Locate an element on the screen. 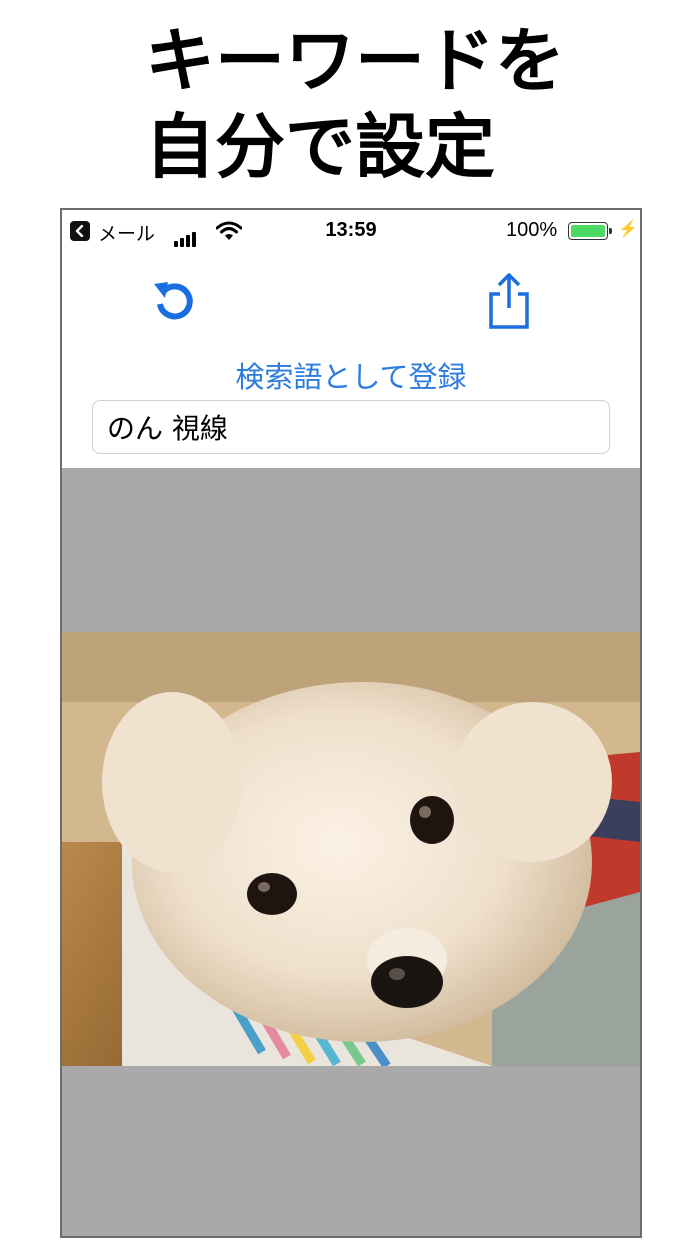  headline-line-2: 自分で設定 is located at coordinates (320, 147).